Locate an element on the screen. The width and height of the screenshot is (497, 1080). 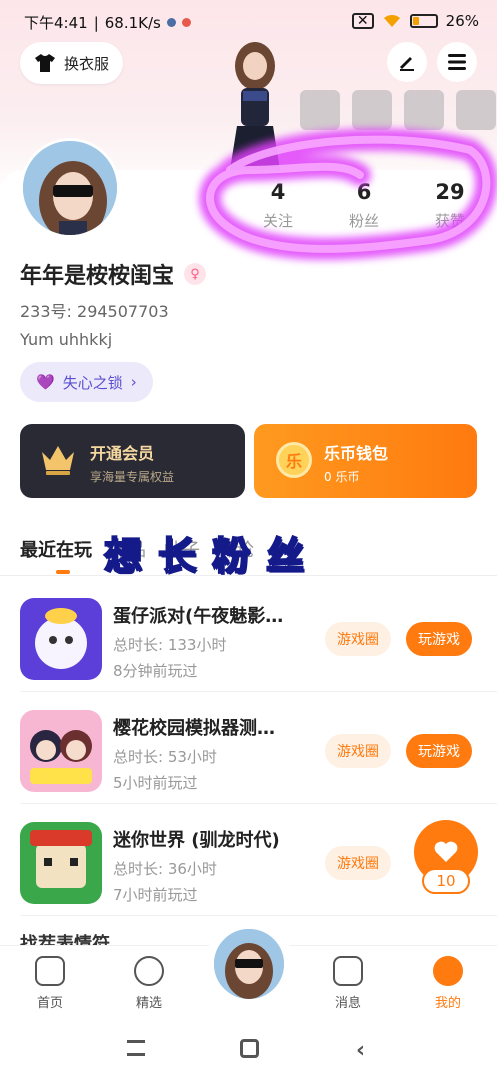
battery-percent: 26% is located at coordinates (462, 21).